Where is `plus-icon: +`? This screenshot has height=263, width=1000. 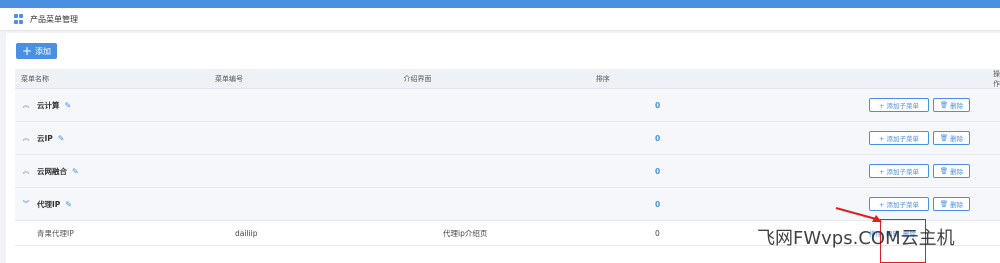
plus-icon: + is located at coordinates (27, 51).